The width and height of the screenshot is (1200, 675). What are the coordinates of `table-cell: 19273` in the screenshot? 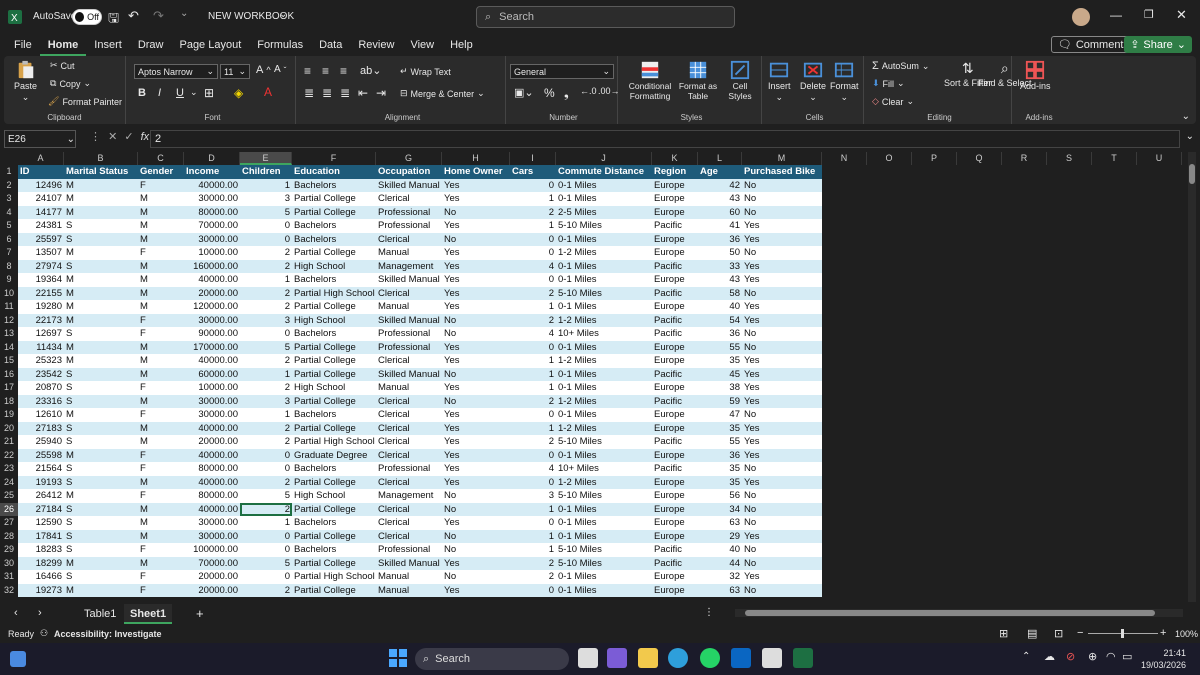 It's located at (41, 591).